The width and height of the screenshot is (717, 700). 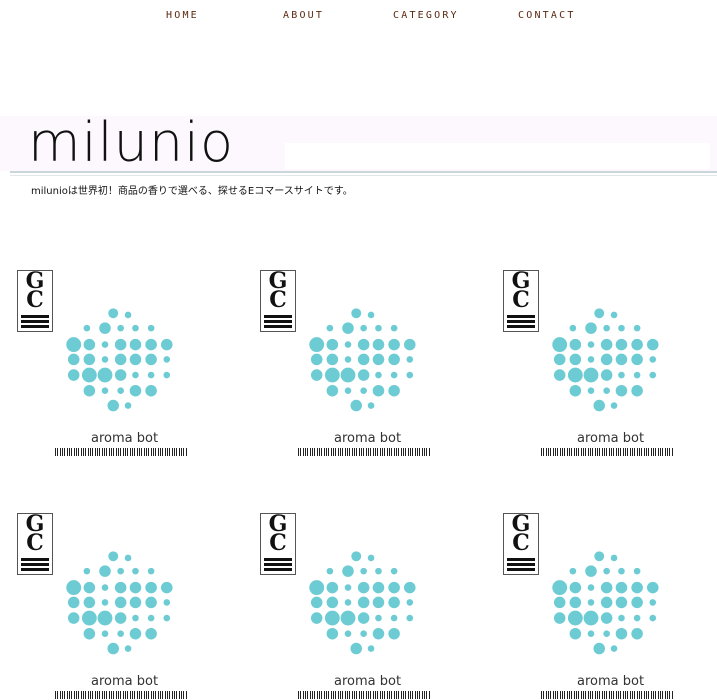 What do you see at coordinates (547, 15) in the screenshot?
I see `nav-contact: CONTACT` at bounding box center [547, 15].